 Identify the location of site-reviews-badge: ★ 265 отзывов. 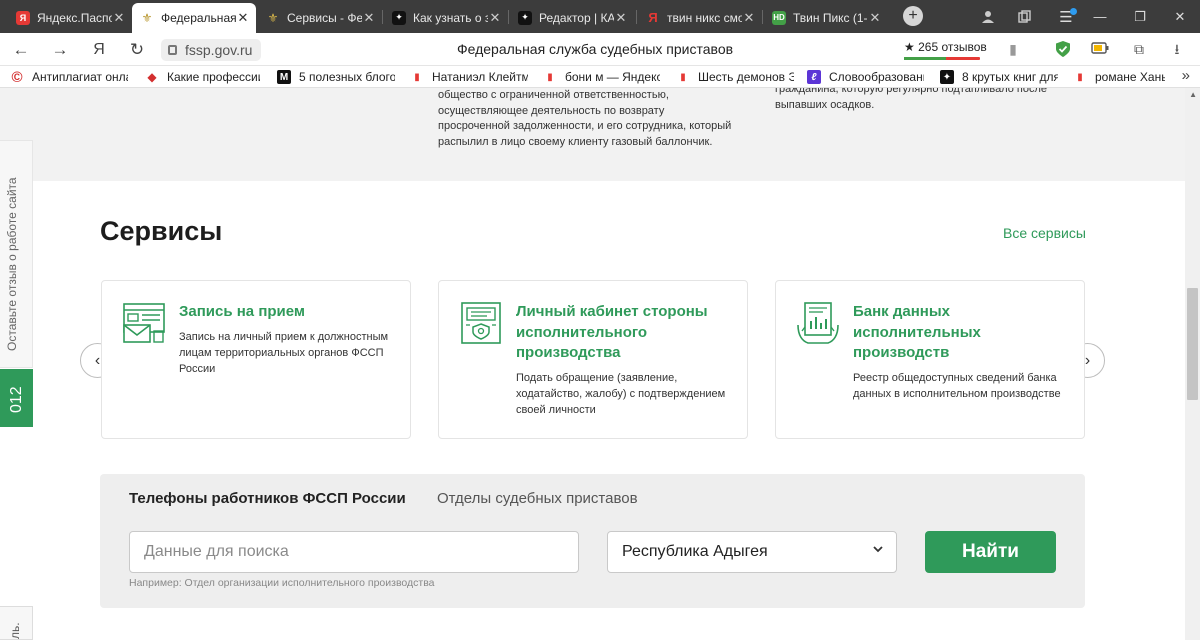
(942, 49).